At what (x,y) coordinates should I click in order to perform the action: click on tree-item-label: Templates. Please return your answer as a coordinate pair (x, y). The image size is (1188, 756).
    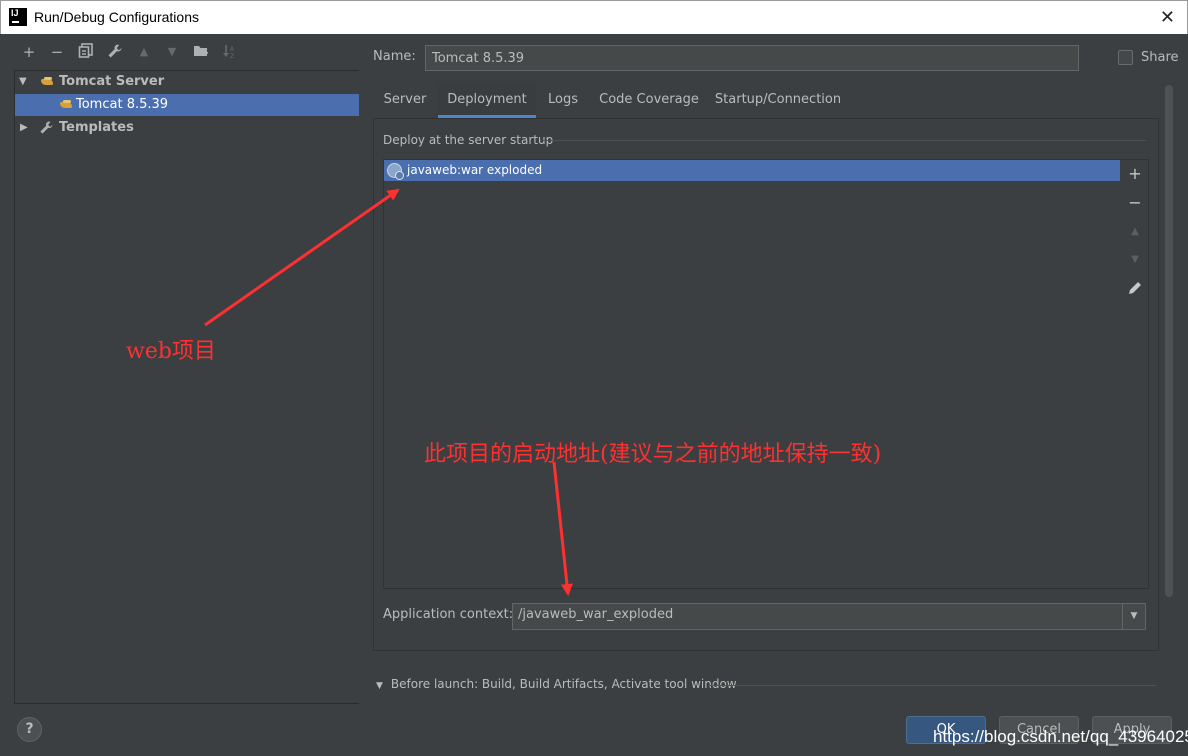
    Looking at the image, I should click on (96, 127).